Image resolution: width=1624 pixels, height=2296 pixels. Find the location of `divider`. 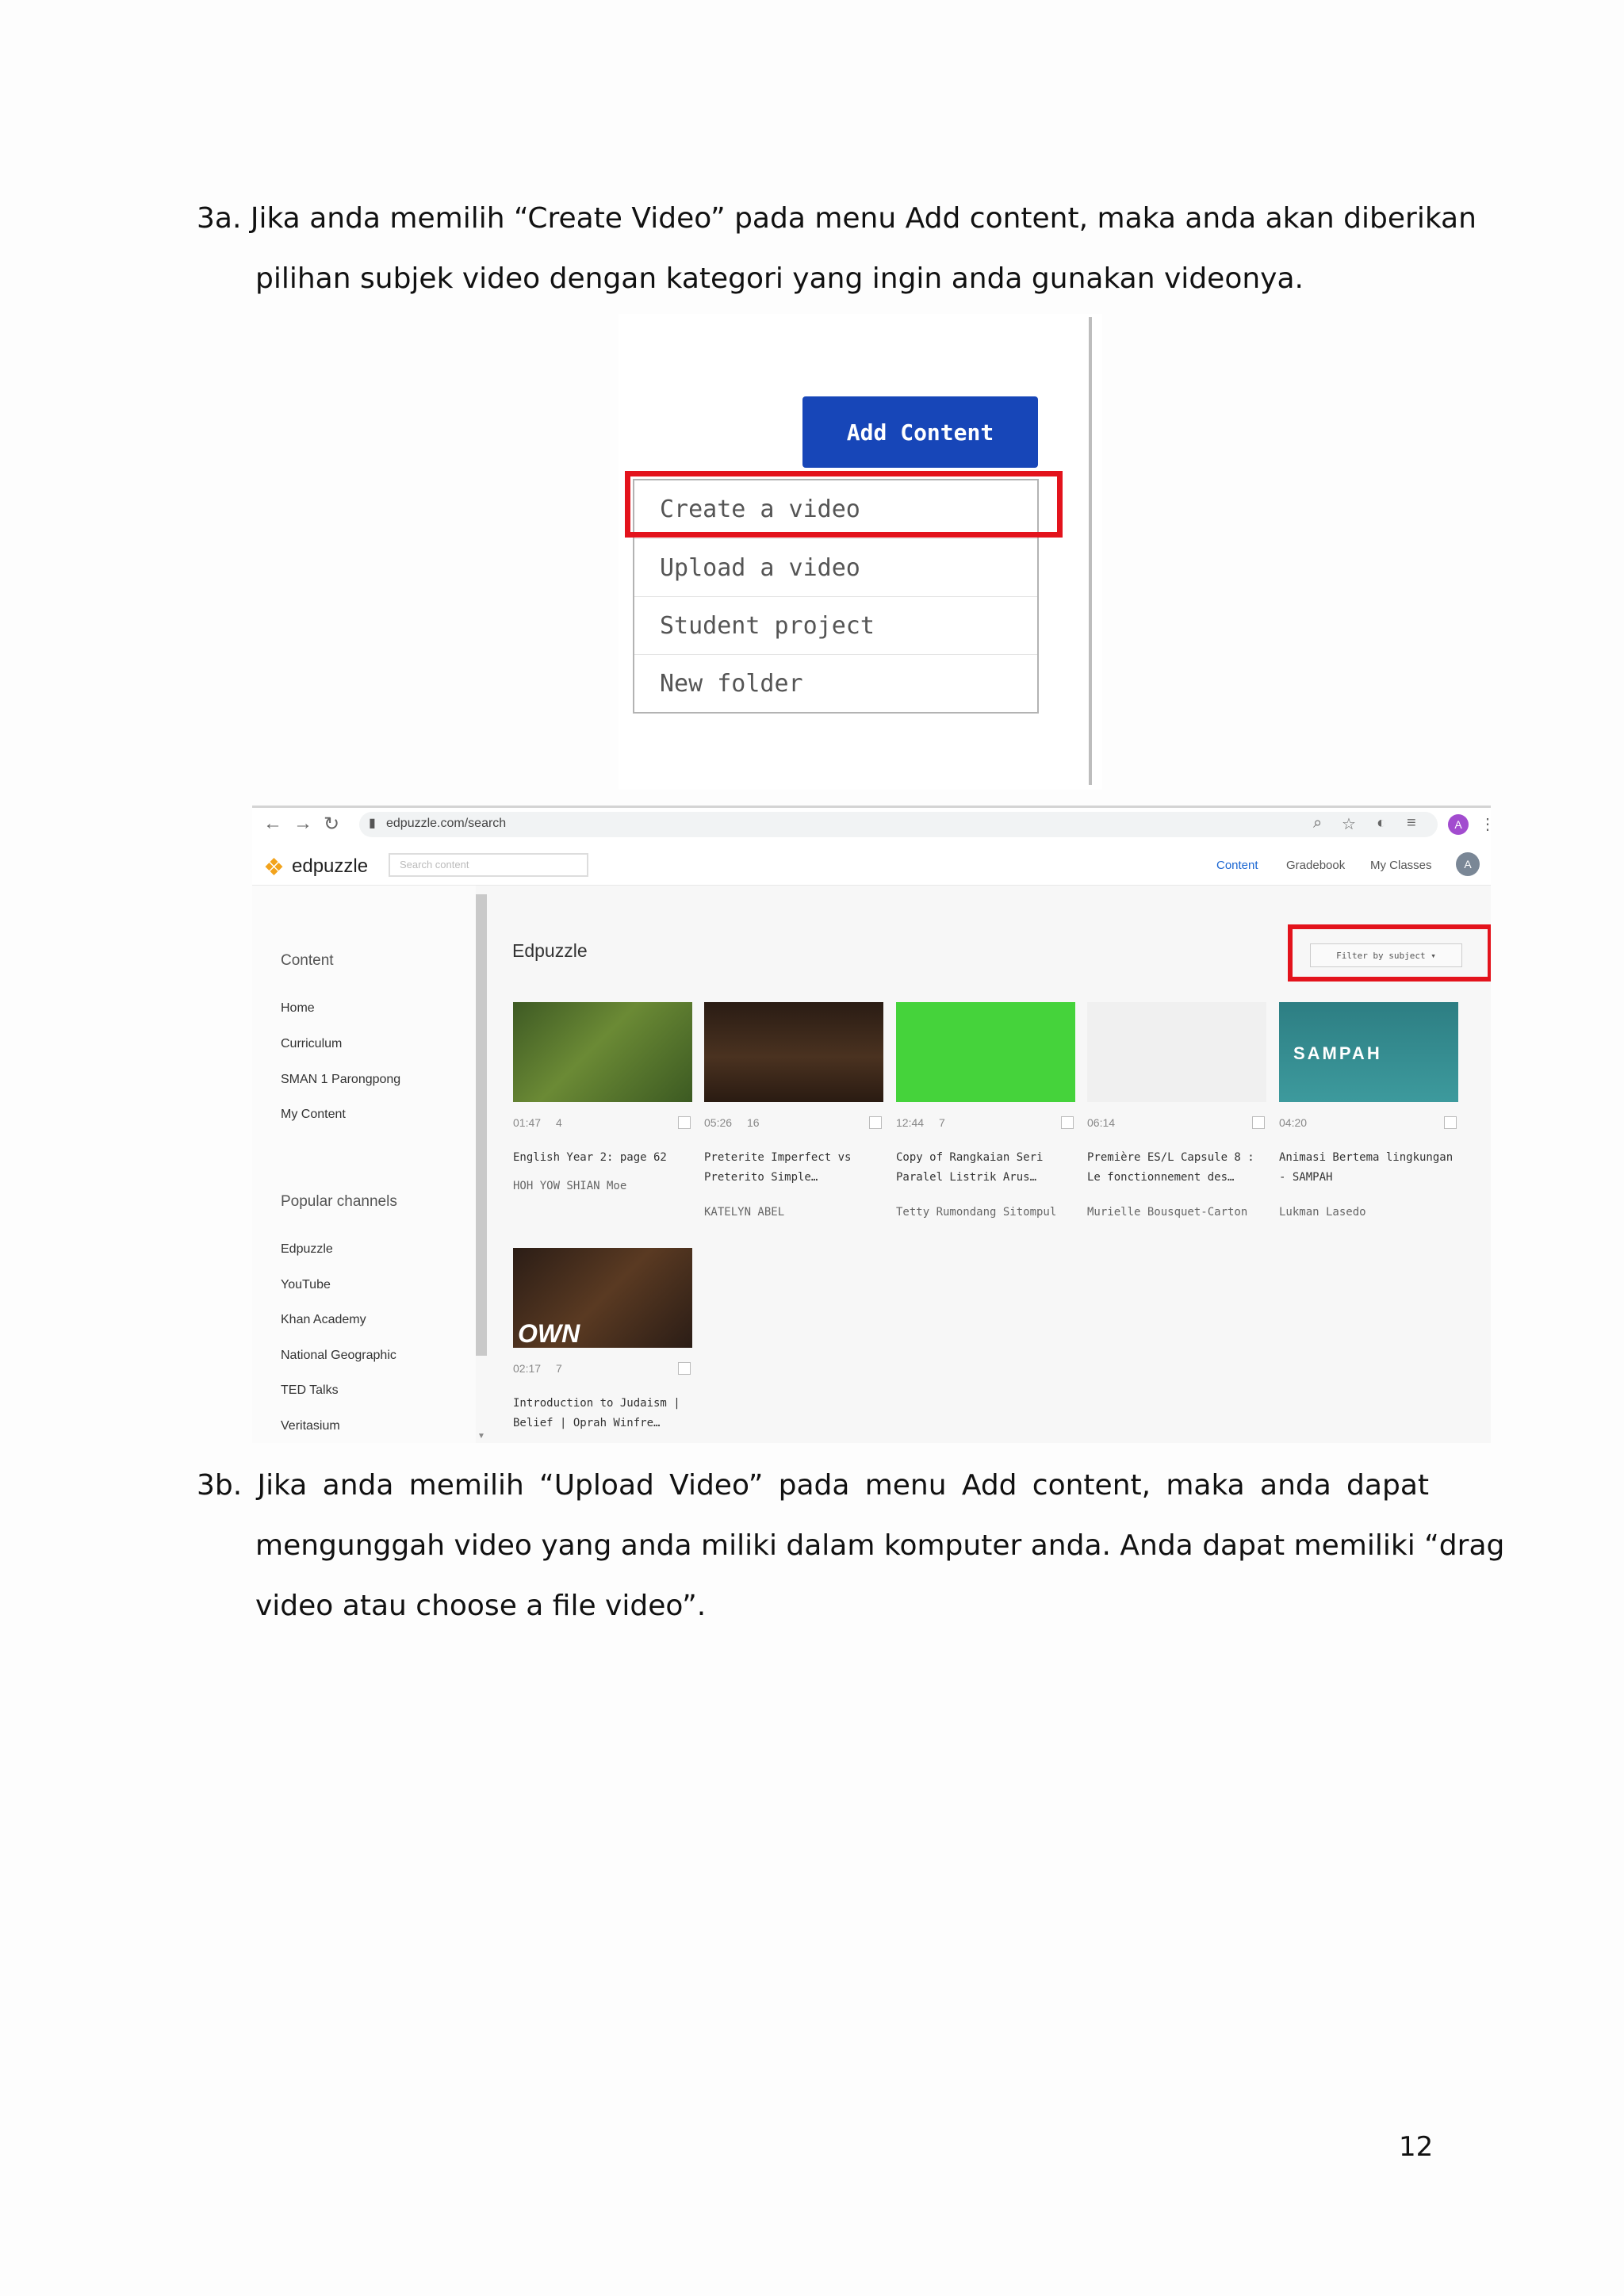

divider is located at coordinates (1090, 551).